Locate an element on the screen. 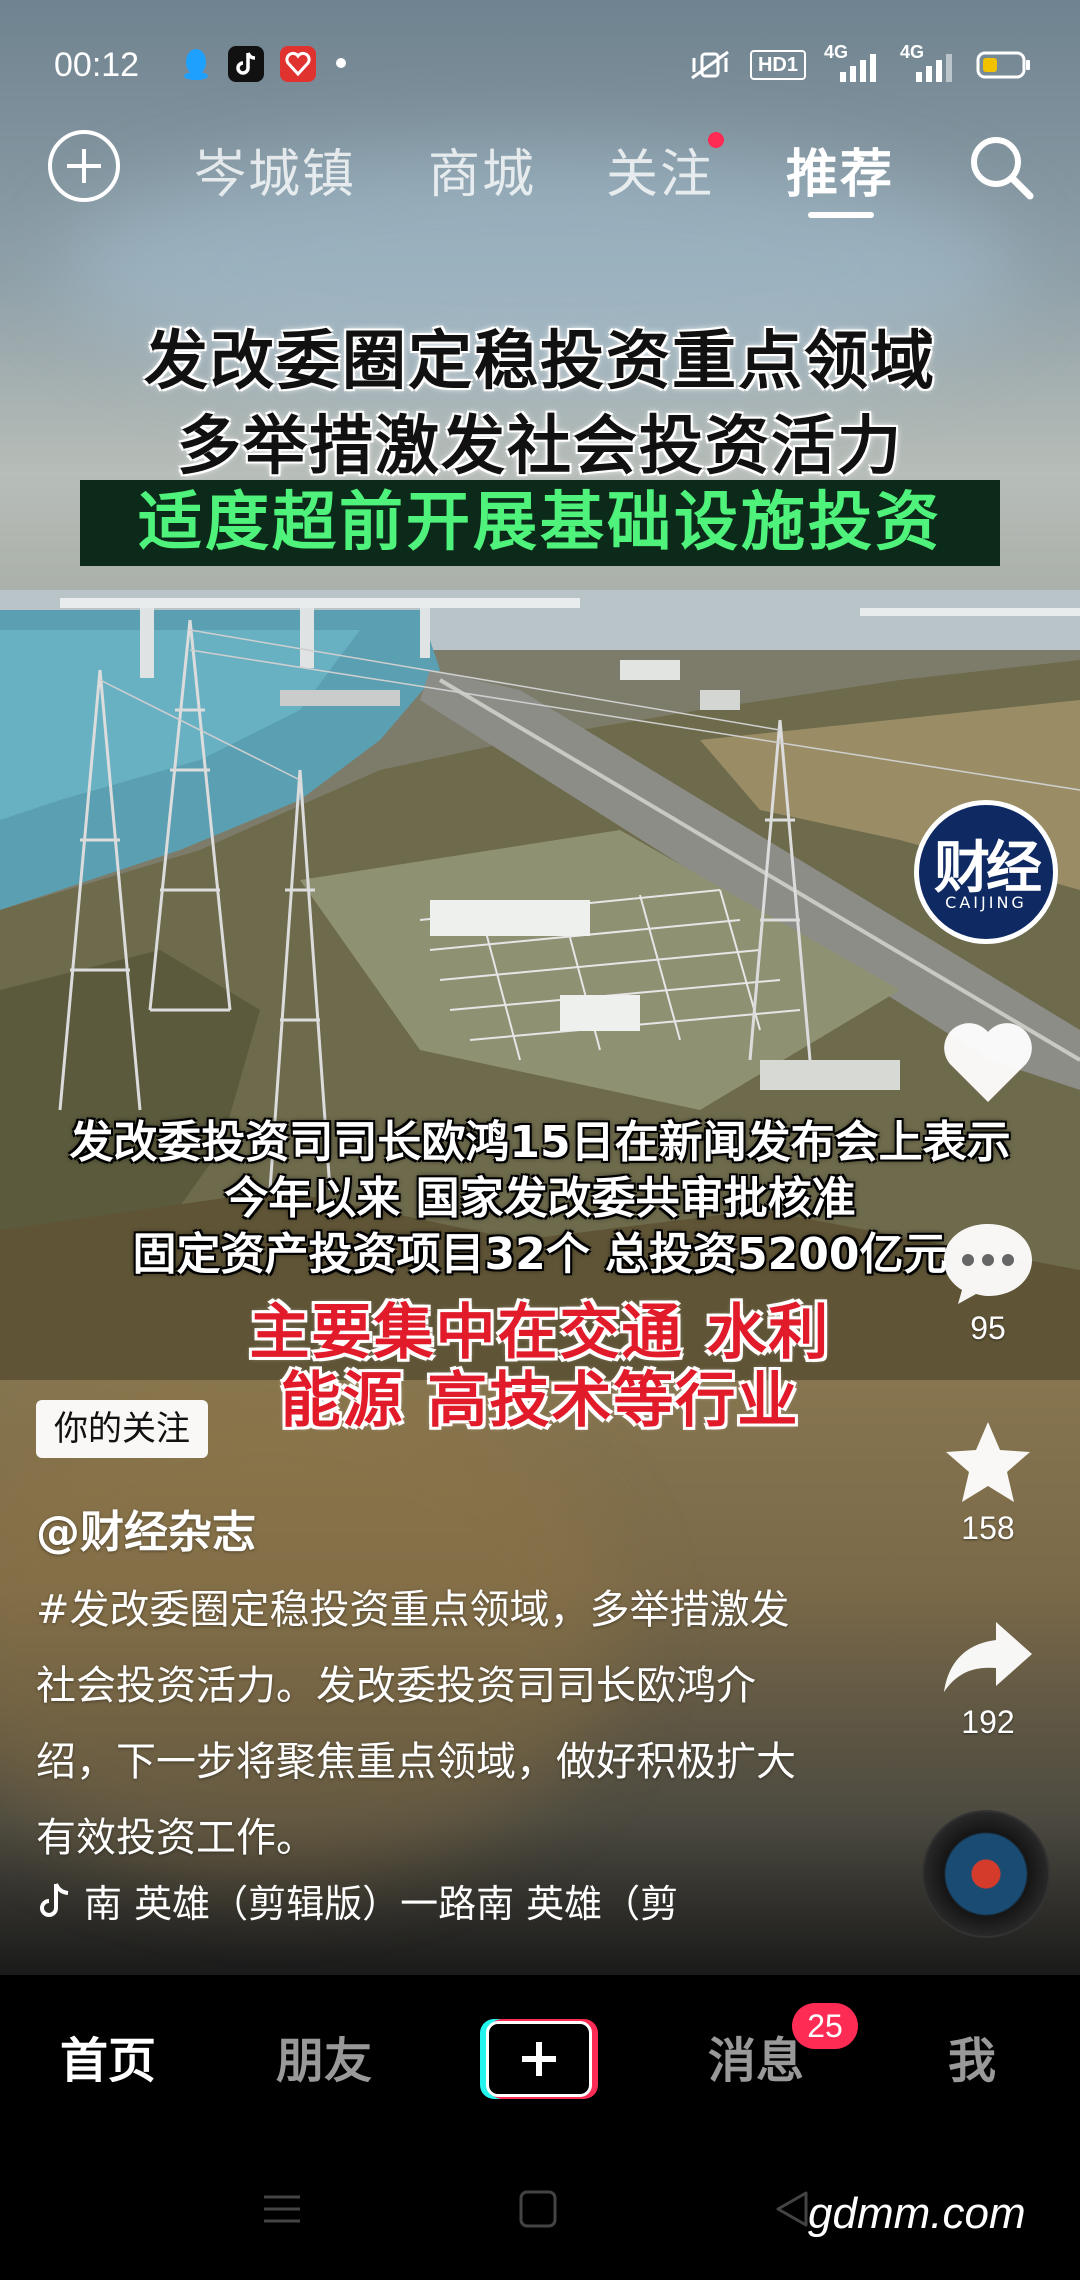 This screenshot has height=2280, width=1080. music-info: 南 英雄（剪辑版）一路南 英雄（剪 is located at coordinates (412, 1900).